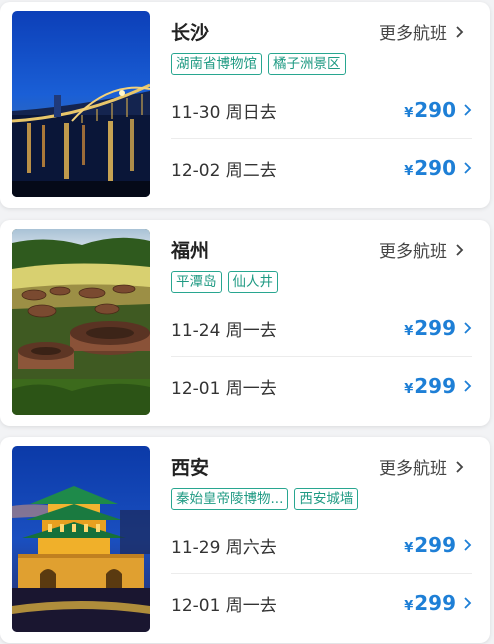 The image size is (494, 644). Describe the element at coordinates (216, 64) in the screenshot. I see `attraction-tag: 湖南省博物馆` at that location.